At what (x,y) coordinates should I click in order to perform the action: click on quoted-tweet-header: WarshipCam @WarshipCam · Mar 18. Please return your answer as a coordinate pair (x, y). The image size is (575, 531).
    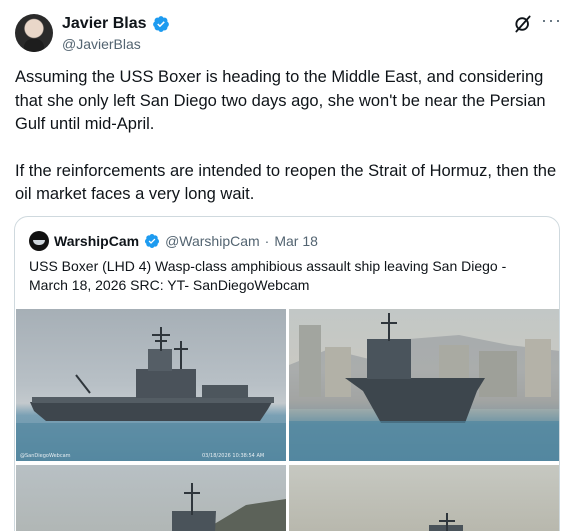
    Looking at the image, I should click on (173, 241).